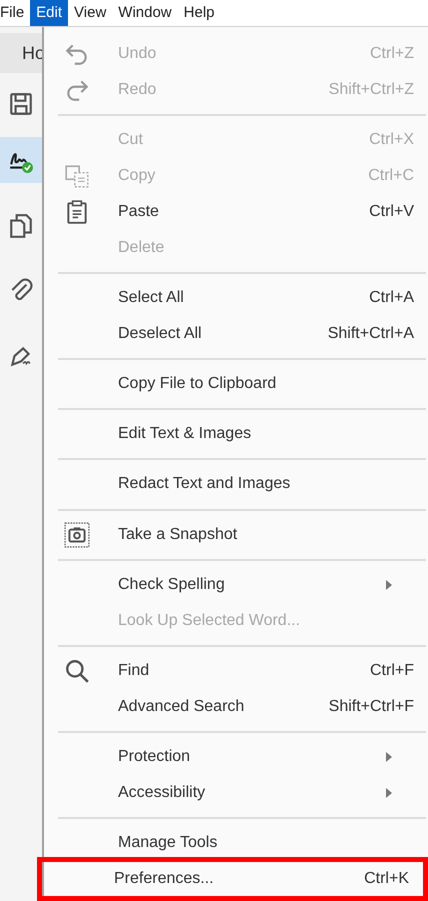  I want to click on shortcut-label: Shift+Ctrl+Z, so click(371, 90).